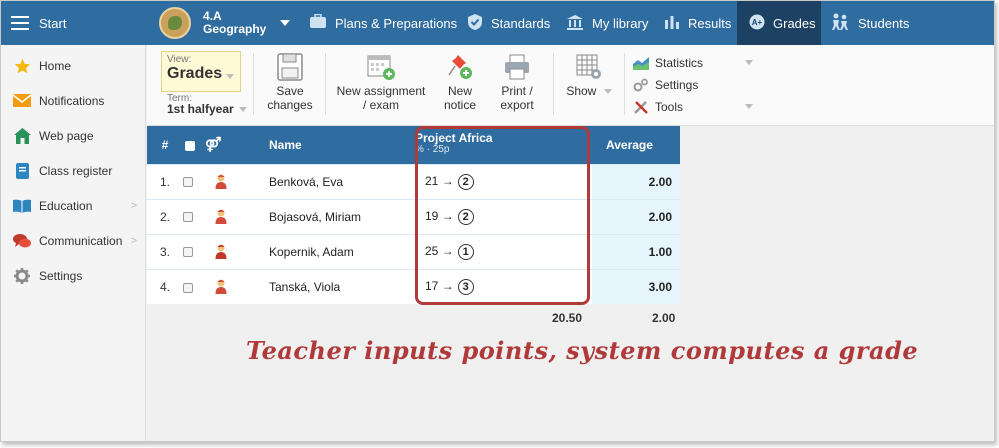  Describe the element at coordinates (201, 71) in the screenshot. I see `view-selector: View: Grades` at that location.